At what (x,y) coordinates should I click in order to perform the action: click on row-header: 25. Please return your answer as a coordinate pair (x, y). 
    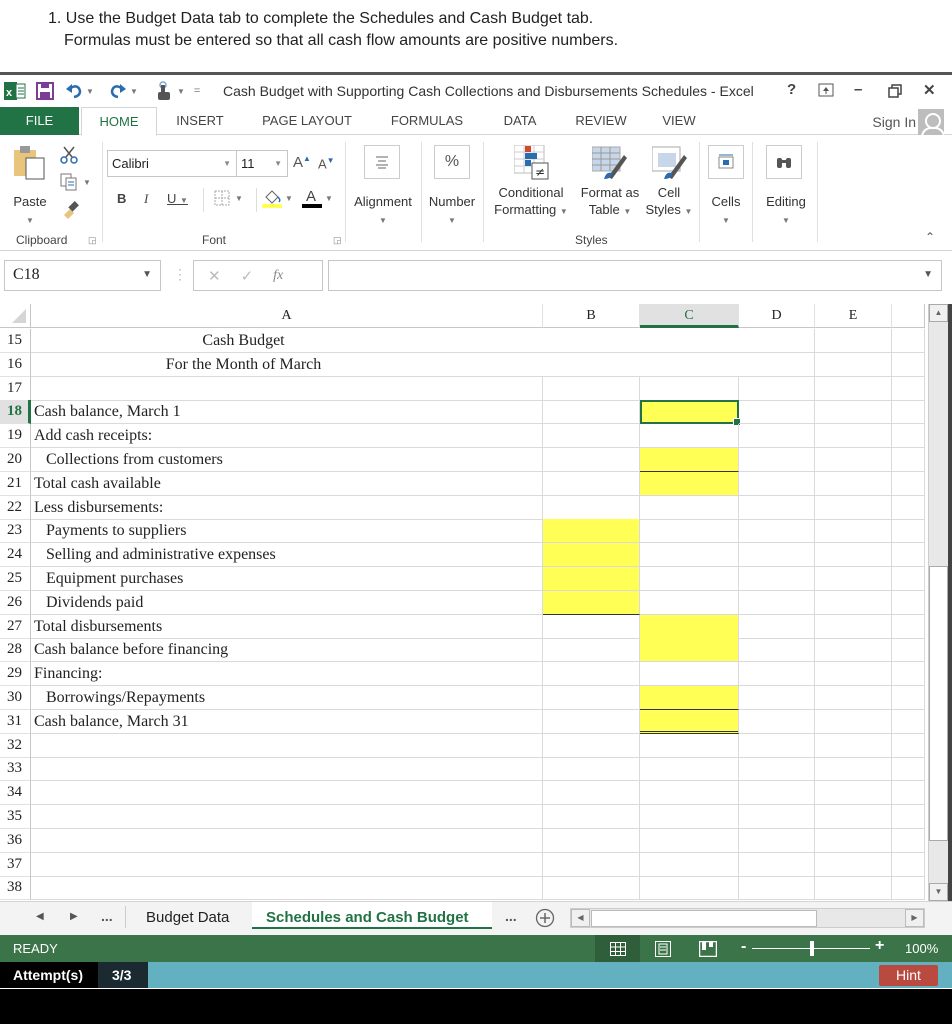
    Looking at the image, I should click on (15, 579).